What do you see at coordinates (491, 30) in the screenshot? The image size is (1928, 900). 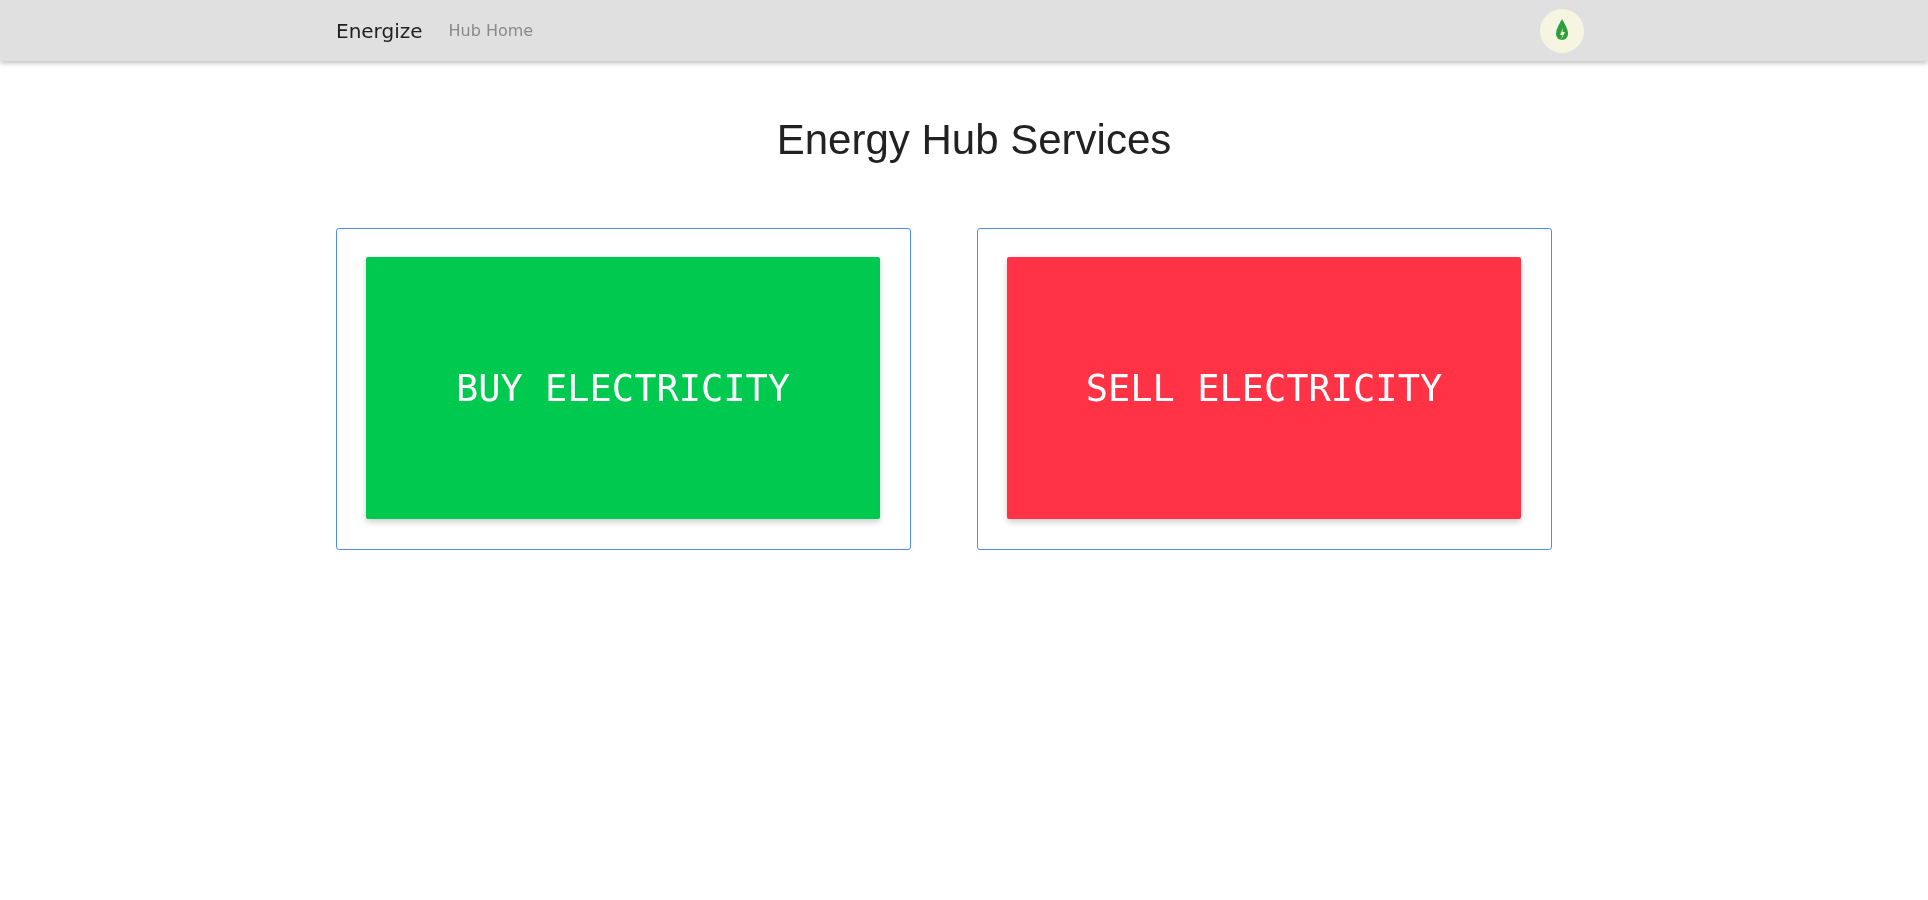 I see `nav-link: Hub Home` at bounding box center [491, 30].